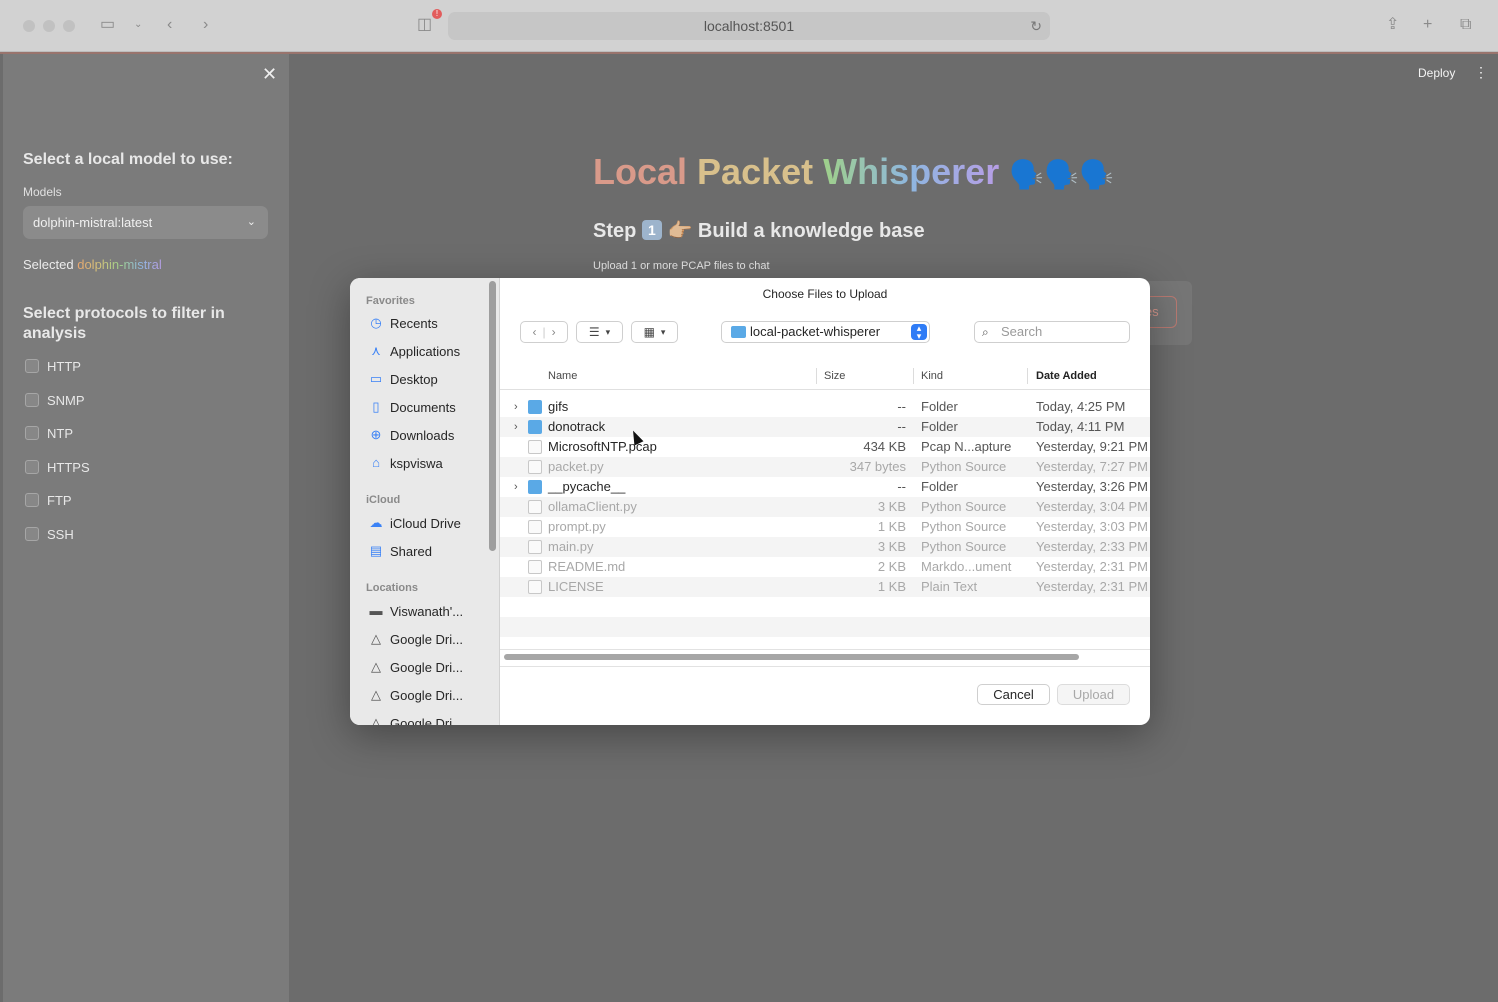 The height and width of the screenshot is (1002, 1498). What do you see at coordinates (414, 323) in the screenshot?
I see `sidebar-item-label: Recents` at bounding box center [414, 323].